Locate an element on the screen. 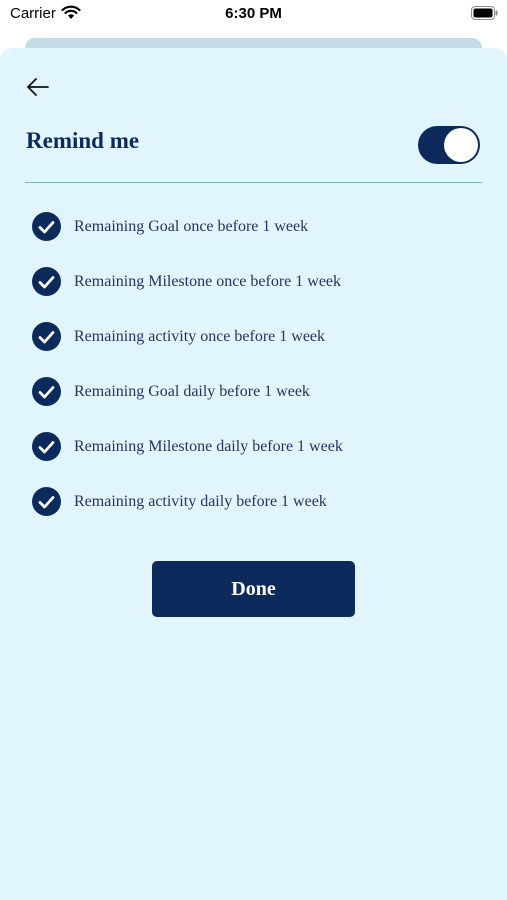 This screenshot has height=900, width=507. toggle-knob is located at coordinates (461, 145).